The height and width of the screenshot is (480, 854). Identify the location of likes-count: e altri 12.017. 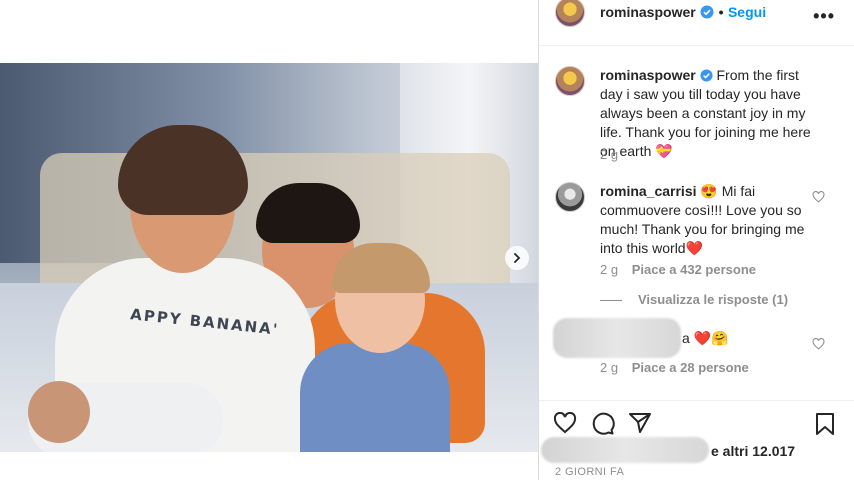
(753, 451).